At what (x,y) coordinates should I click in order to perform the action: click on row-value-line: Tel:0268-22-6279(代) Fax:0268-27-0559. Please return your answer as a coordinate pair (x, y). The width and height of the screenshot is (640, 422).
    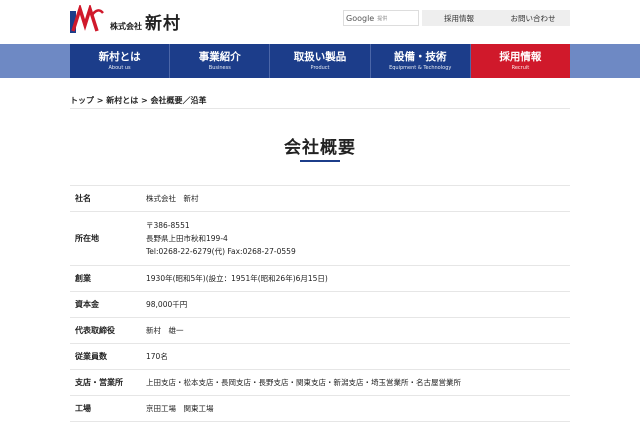
    Looking at the image, I should click on (221, 251).